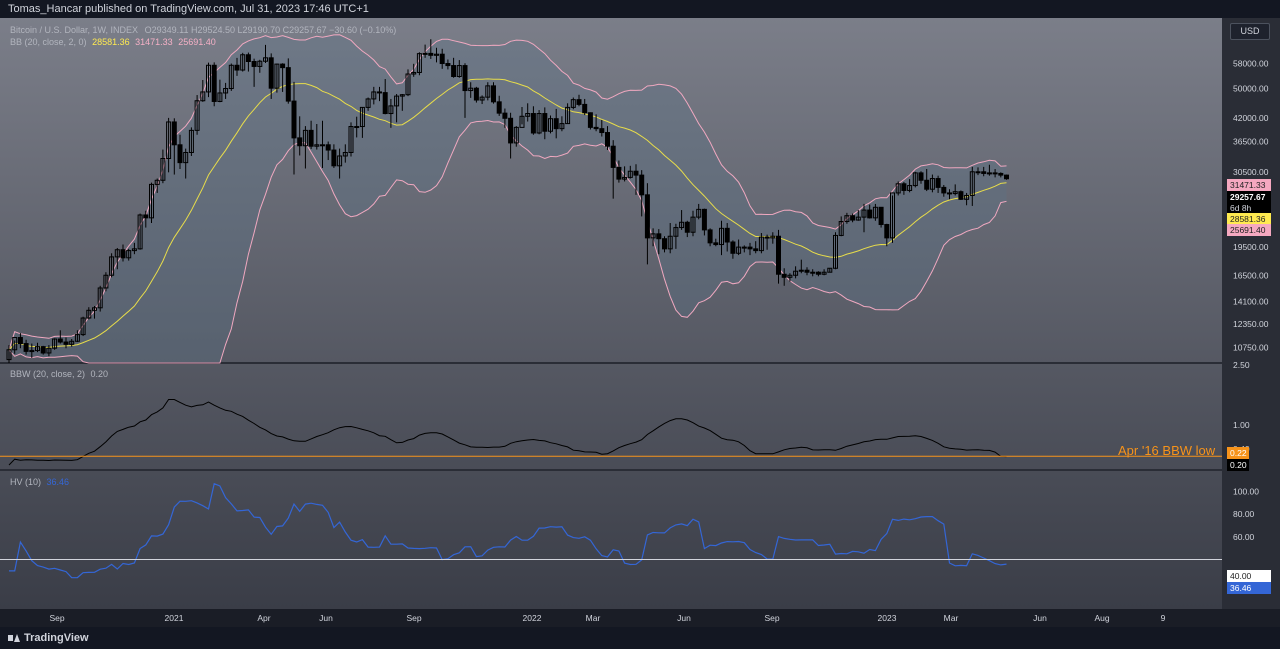 This screenshot has width=1280, height=649. Describe the element at coordinates (154, 42) in the screenshot. I see `bb-upper-value: 31471.33` at that location.